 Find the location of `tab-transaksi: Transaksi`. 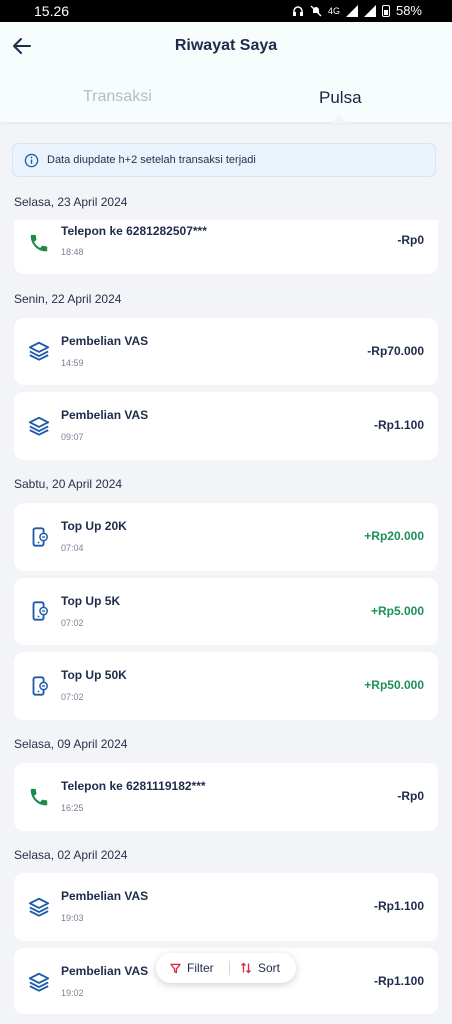

tab-transaksi: Transaksi is located at coordinates (117, 97).